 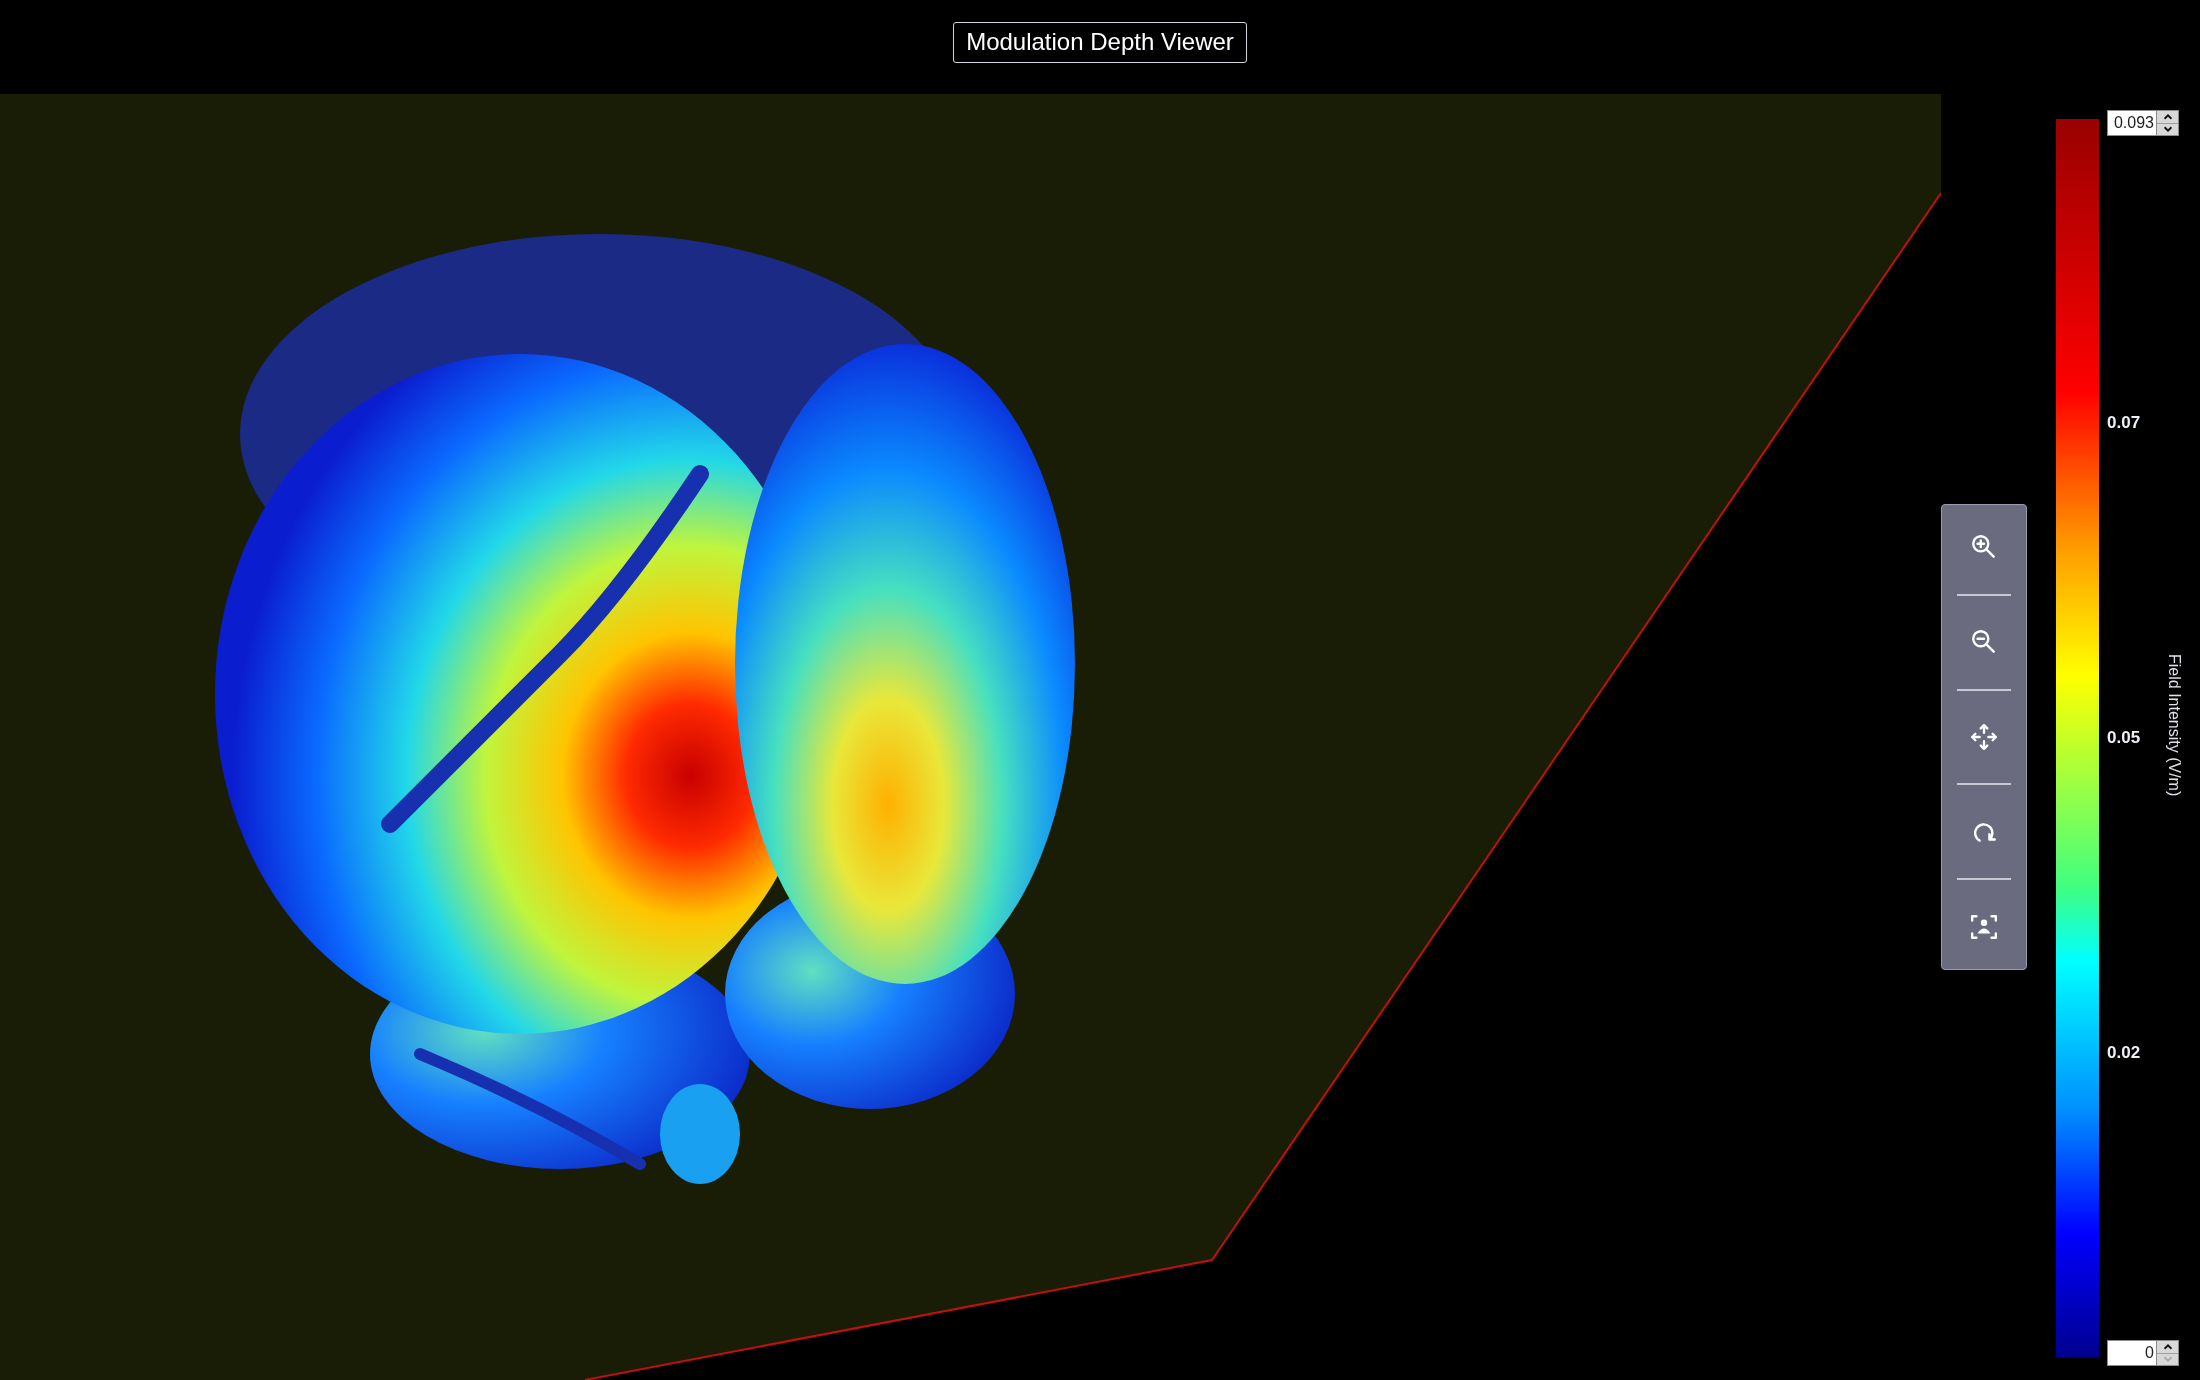 What do you see at coordinates (1100, 42) in the screenshot?
I see `window-title: Modulation Depth Viewer` at bounding box center [1100, 42].